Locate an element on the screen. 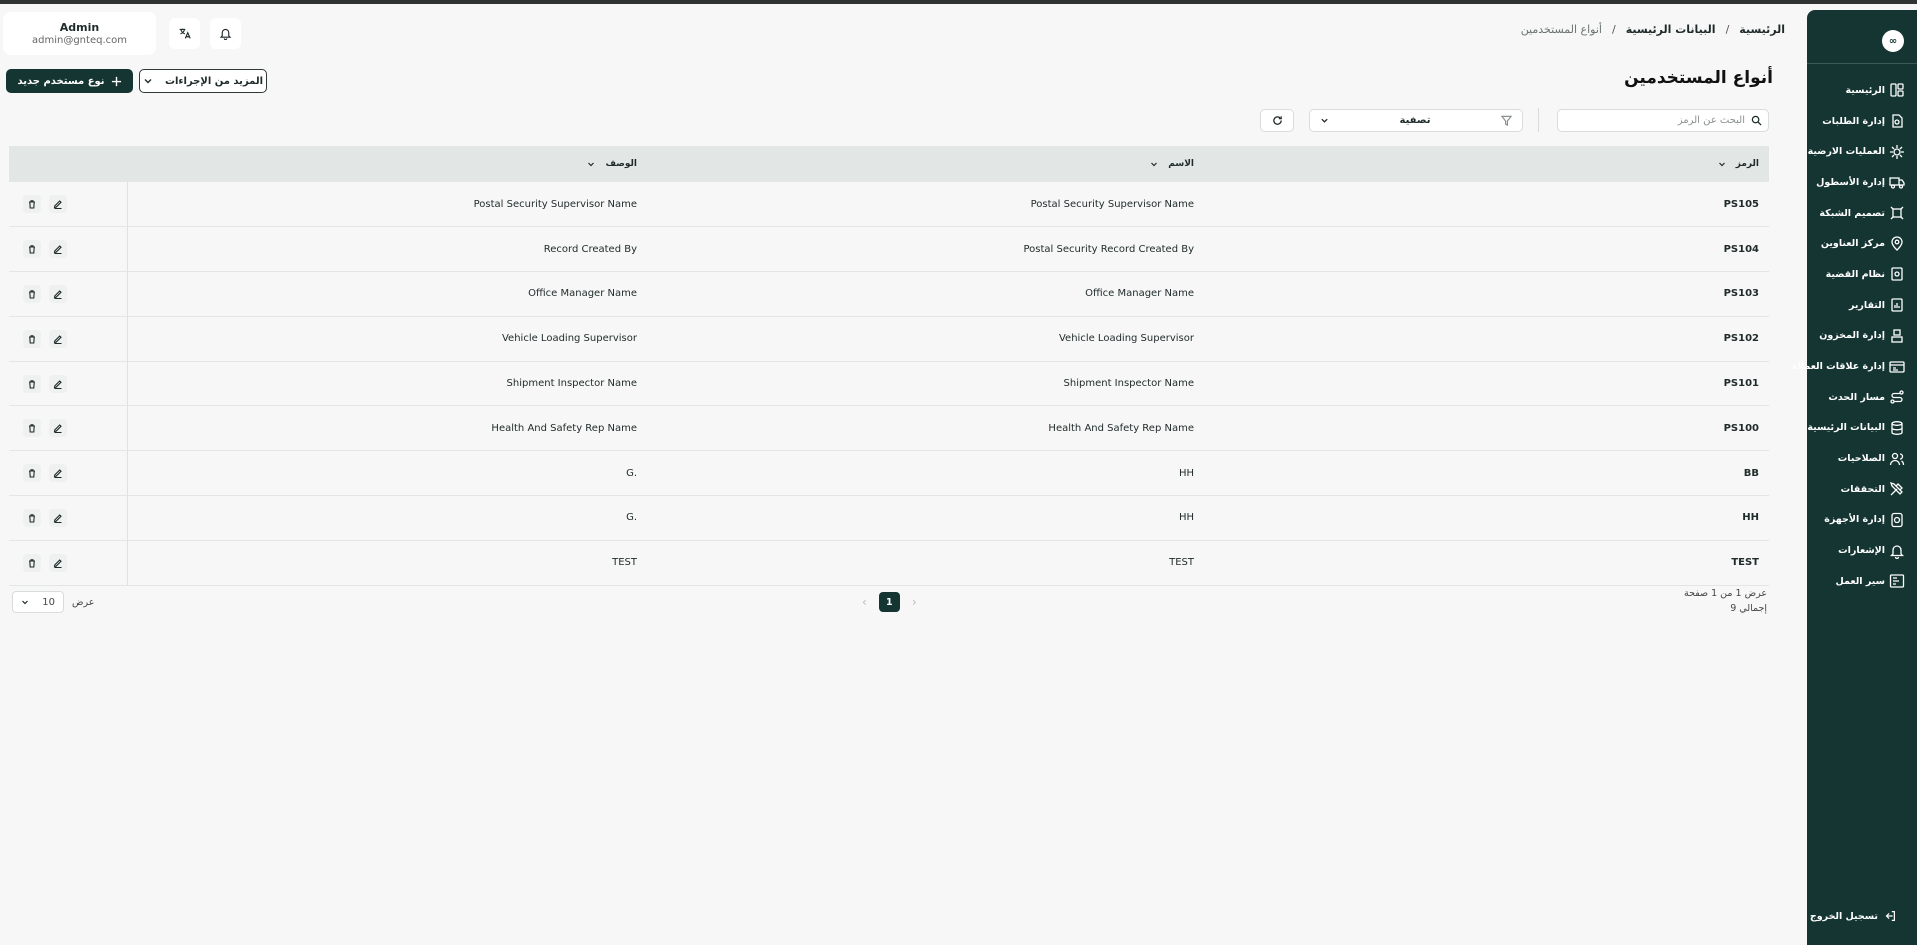 This screenshot has width=1917, height=945. user-profile-card: Admin admin@gnteq.com is located at coordinates (79, 33).